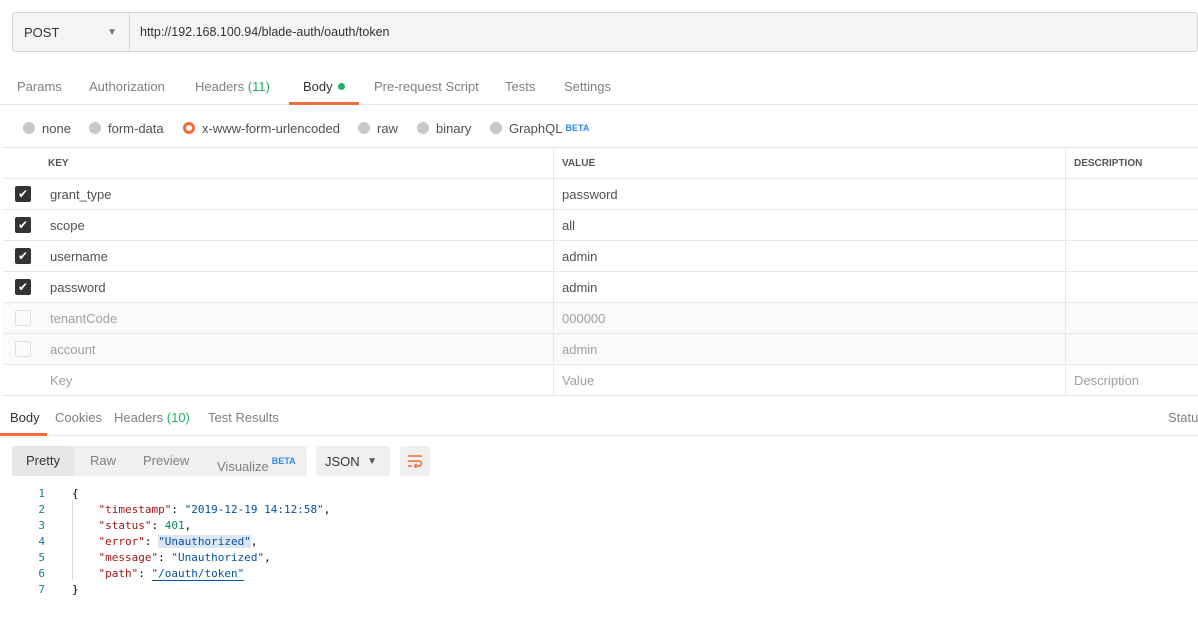 This screenshot has width=1198, height=620. What do you see at coordinates (71, 32) in the screenshot?
I see `method-select: POST ▼` at bounding box center [71, 32].